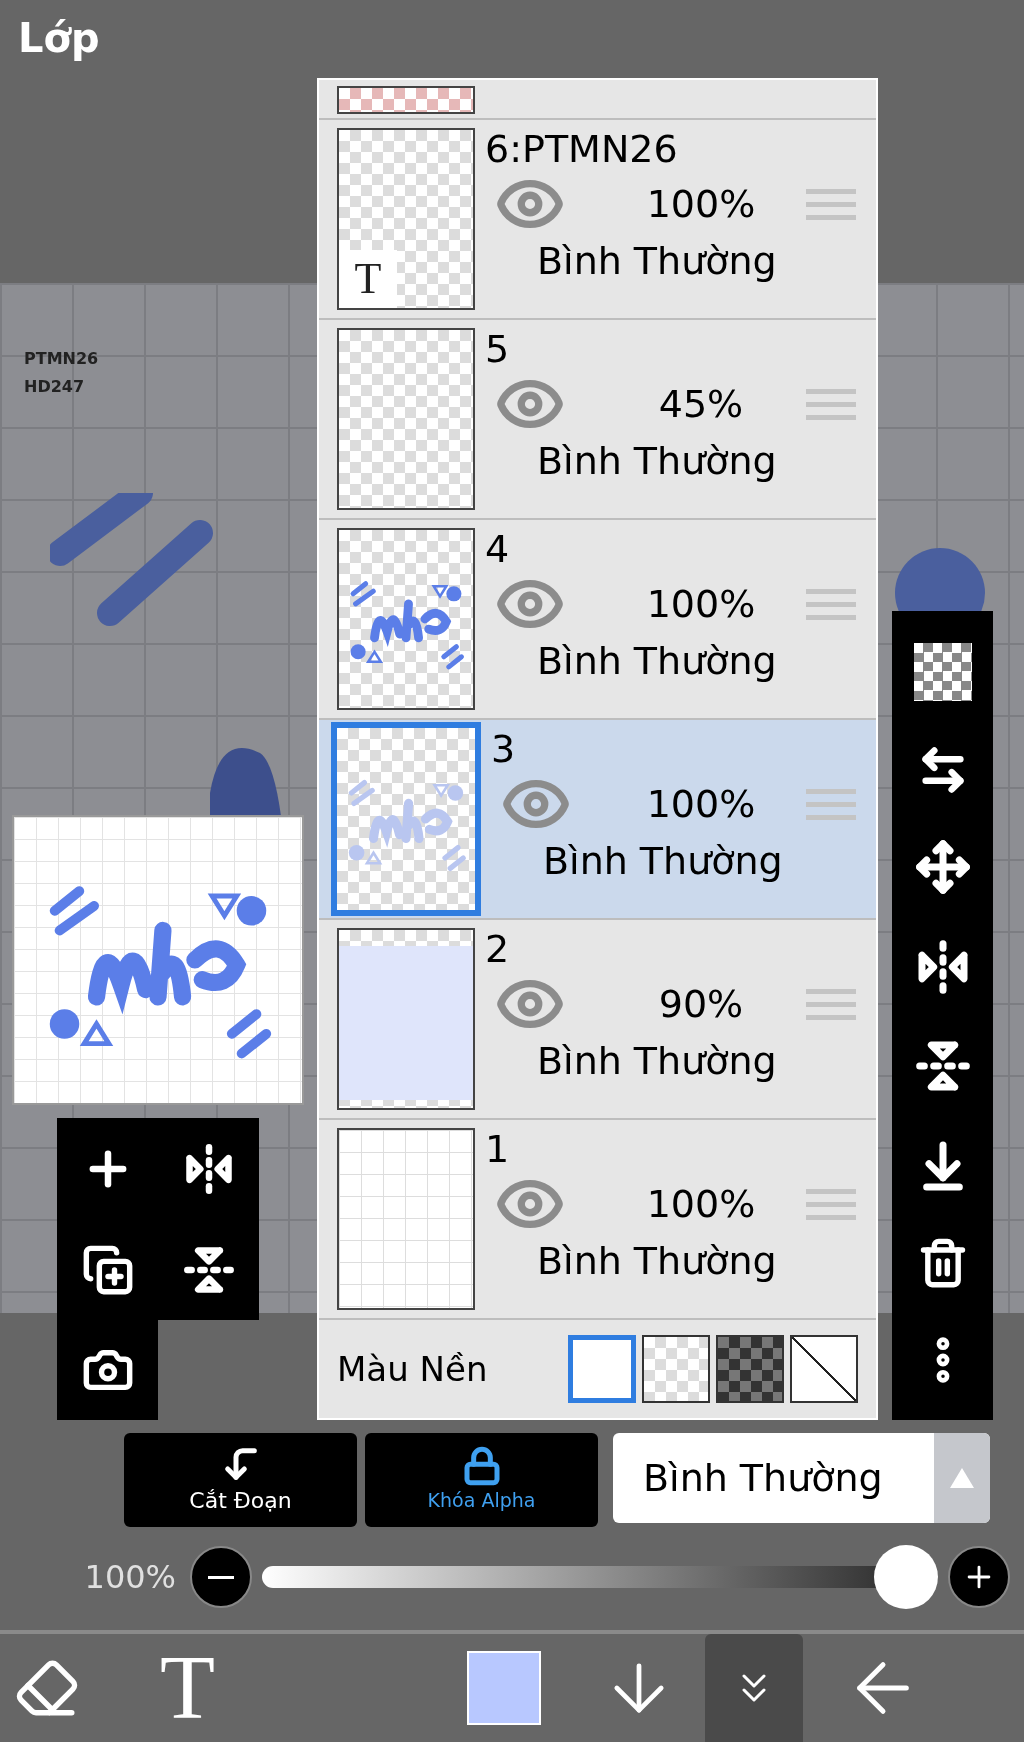  What do you see at coordinates (498, 1149) in the screenshot?
I see `layer-name: 1` at bounding box center [498, 1149].